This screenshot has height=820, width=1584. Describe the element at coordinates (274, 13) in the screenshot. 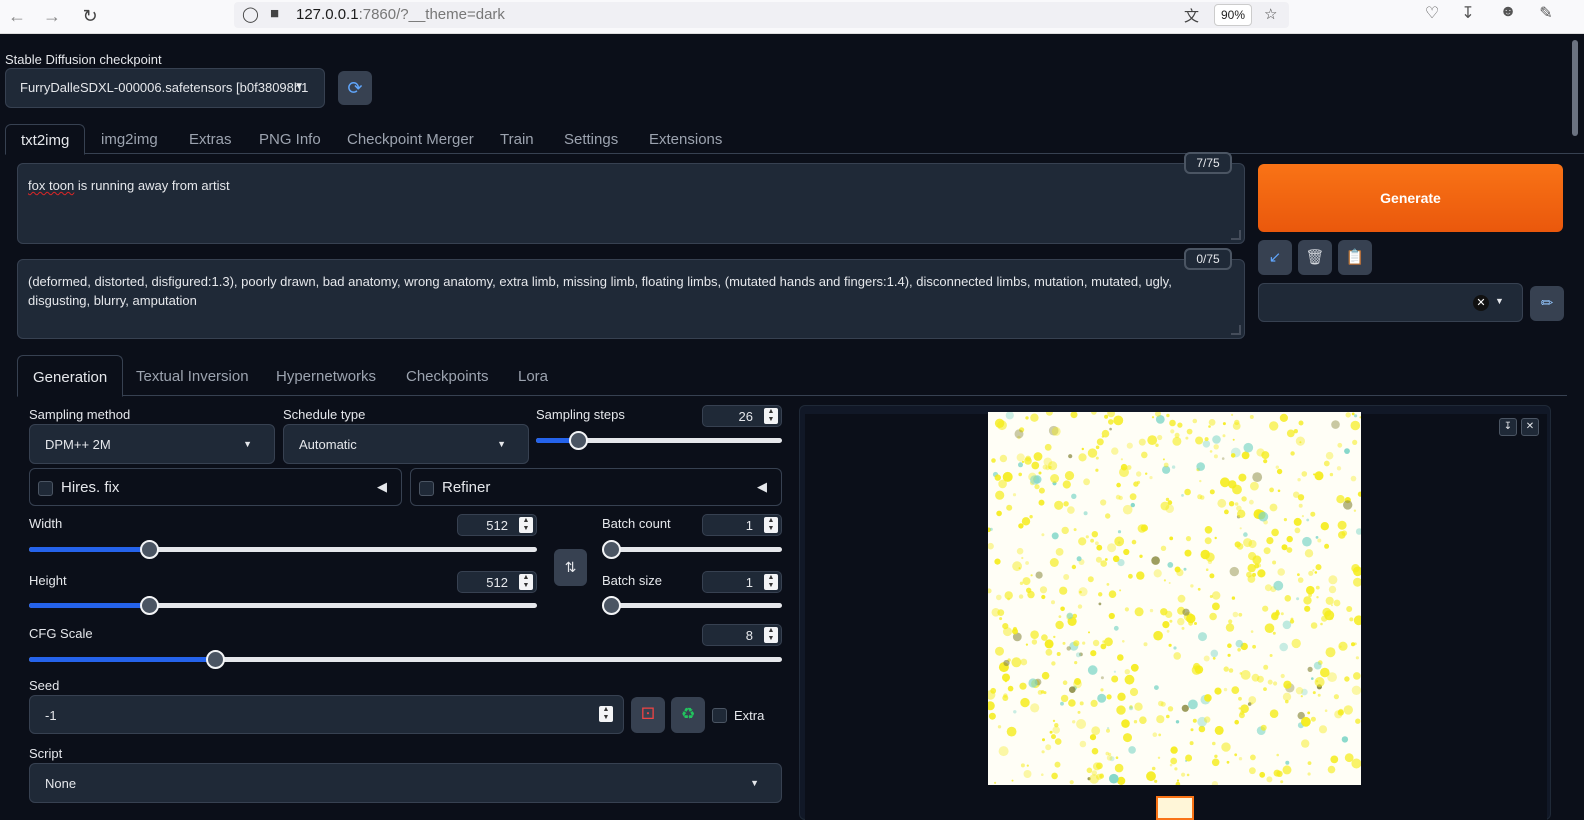

I see `page-info-icon: ■` at that location.